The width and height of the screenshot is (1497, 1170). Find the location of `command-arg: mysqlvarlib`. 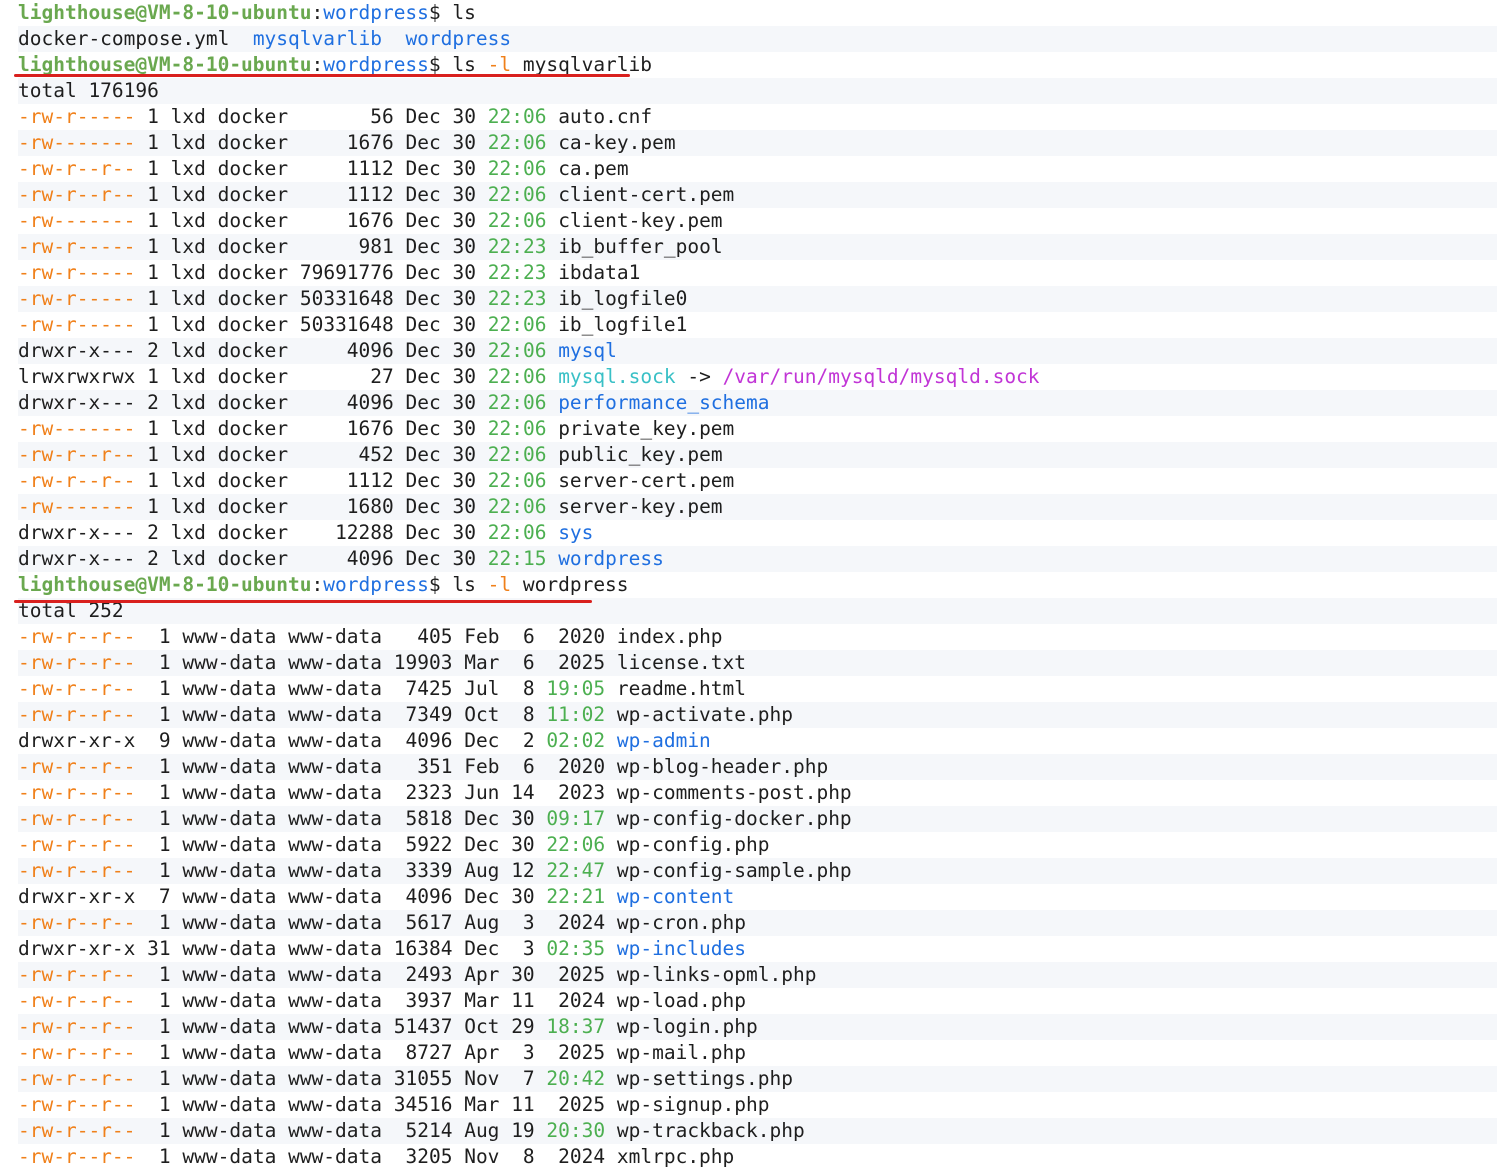

command-arg: mysqlvarlib is located at coordinates (587, 64).